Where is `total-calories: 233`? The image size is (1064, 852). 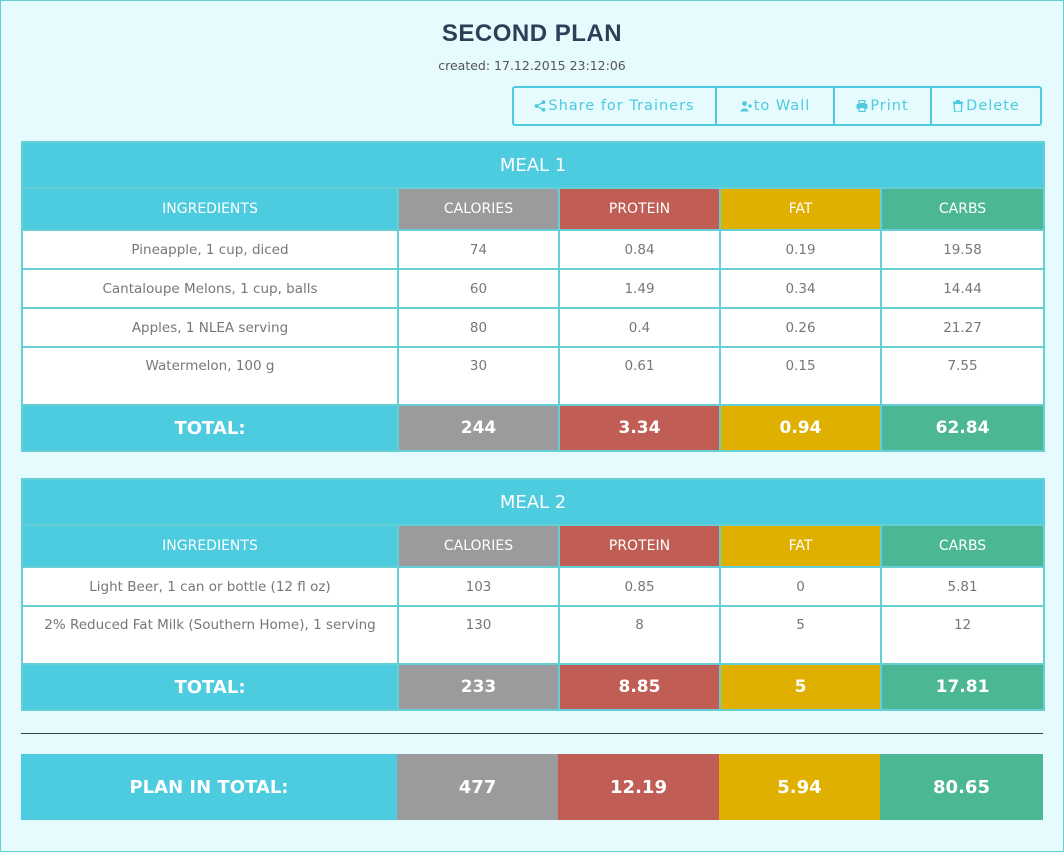
total-calories: 233 is located at coordinates (478, 687).